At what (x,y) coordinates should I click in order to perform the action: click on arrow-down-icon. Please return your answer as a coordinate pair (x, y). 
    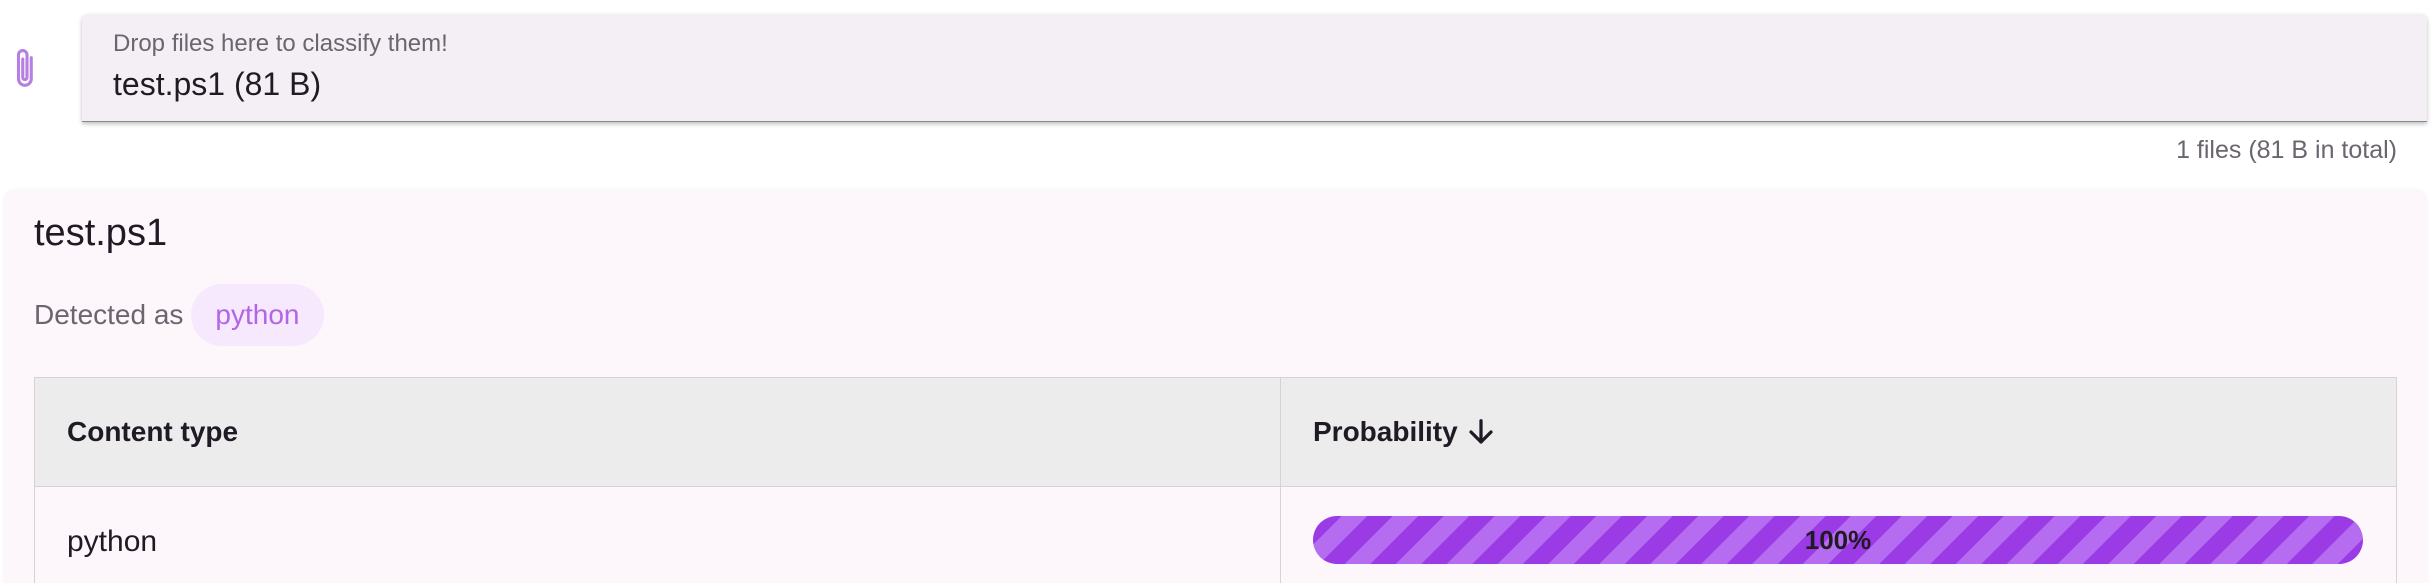
    Looking at the image, I should click on (1481, 431).